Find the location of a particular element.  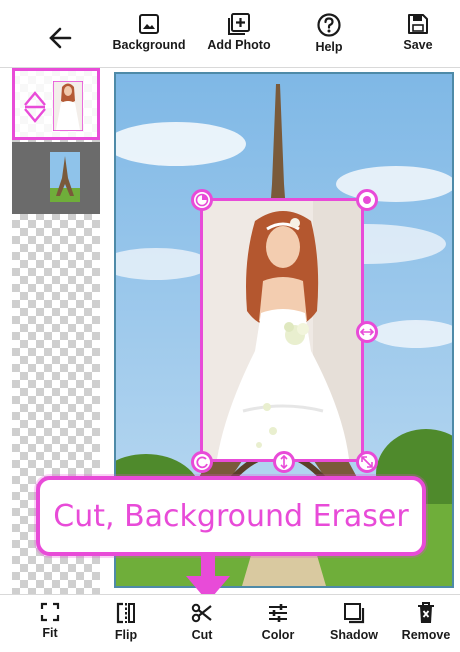

rotate-left-handle is located at coordinates (202, 462).